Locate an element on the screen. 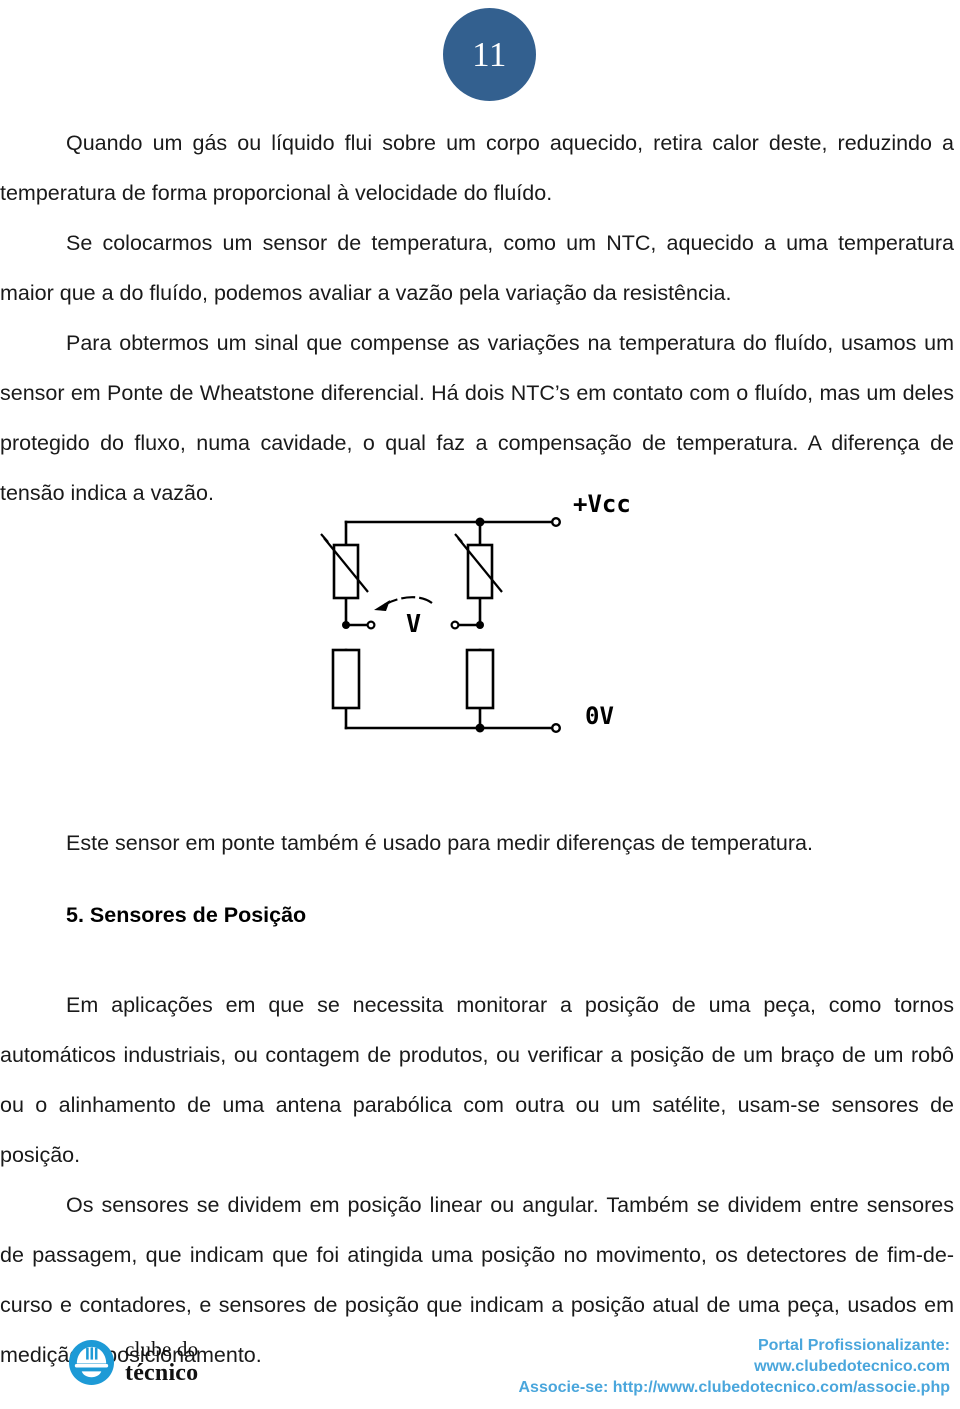 This screenshot has width=960, height=1409. page-number: 11 is located at coordinates (489, 54).